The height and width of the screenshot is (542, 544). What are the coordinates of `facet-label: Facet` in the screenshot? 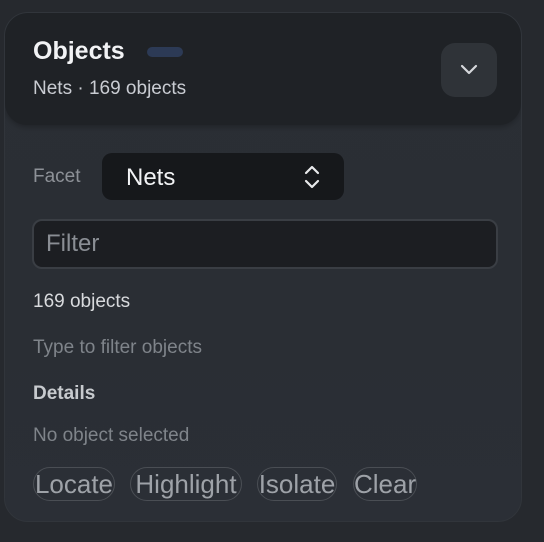 It's located at (57, 176).